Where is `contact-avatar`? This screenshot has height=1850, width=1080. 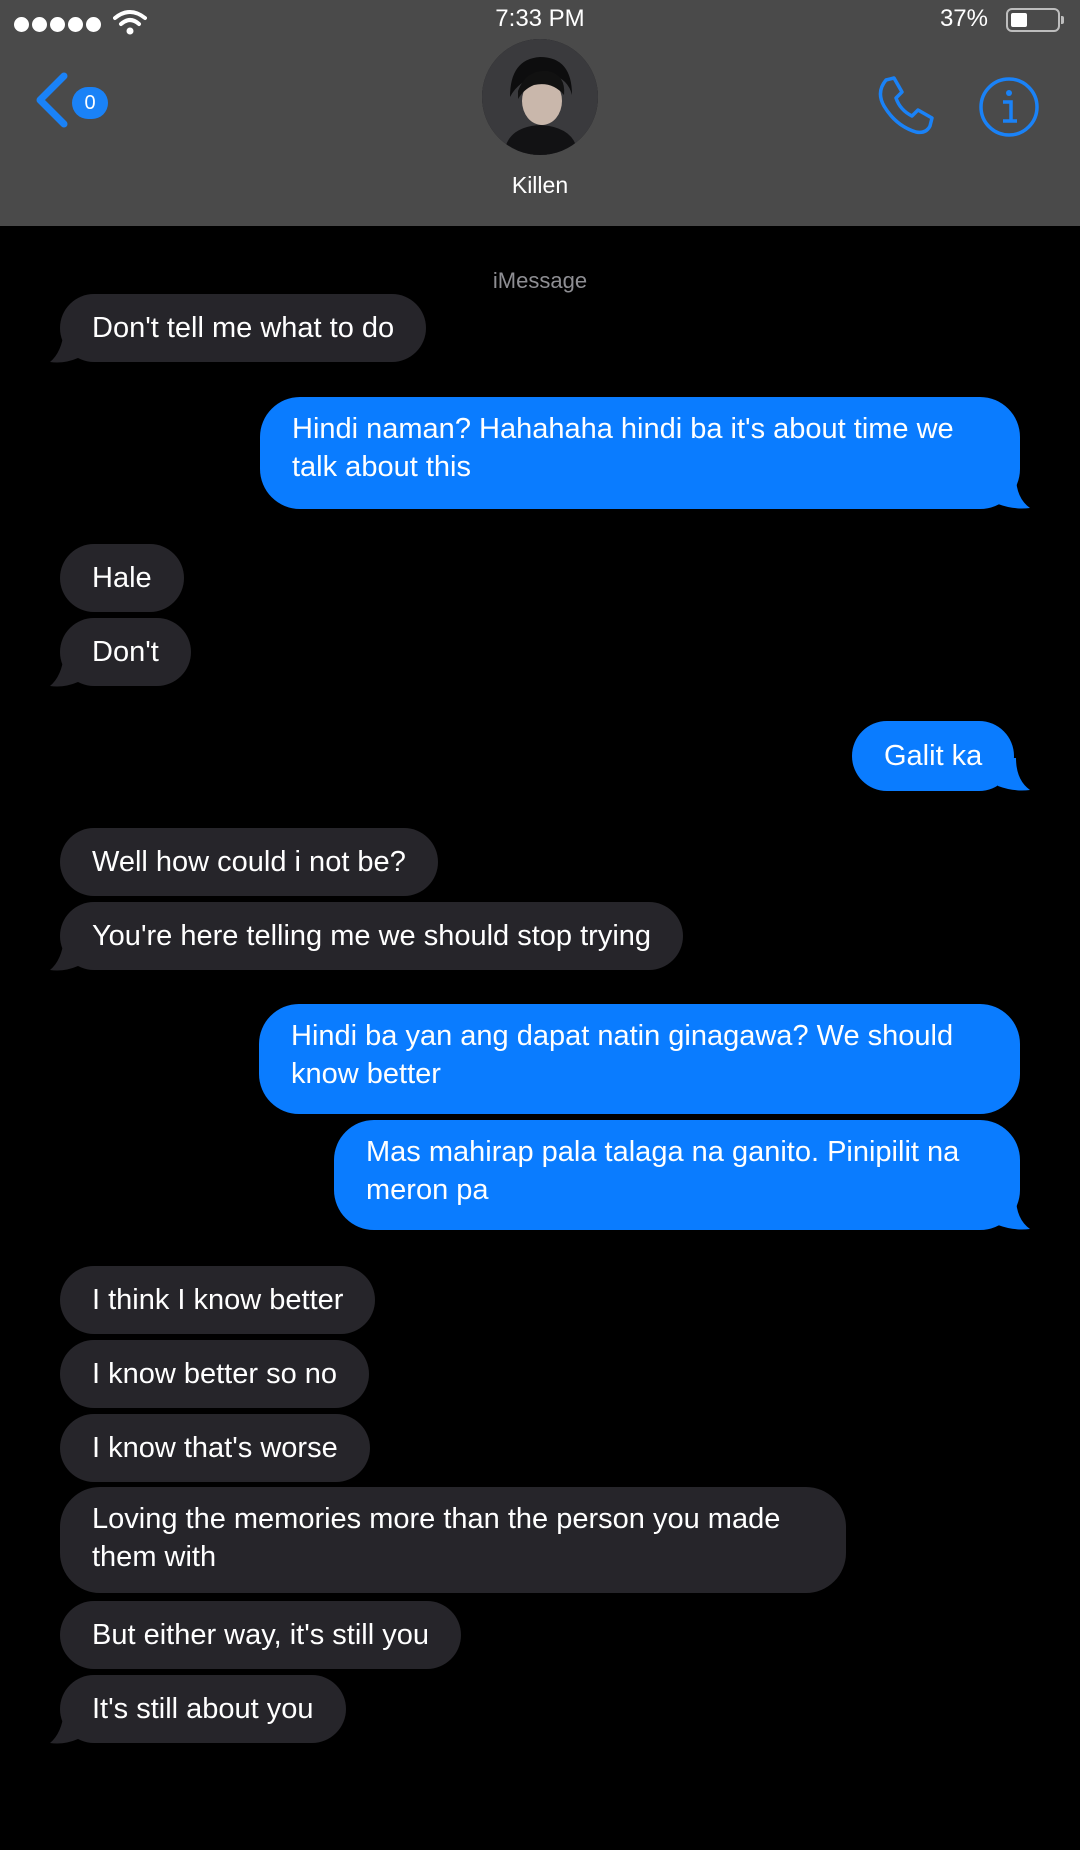 contact-avatar is located at coordinates (540, 97).